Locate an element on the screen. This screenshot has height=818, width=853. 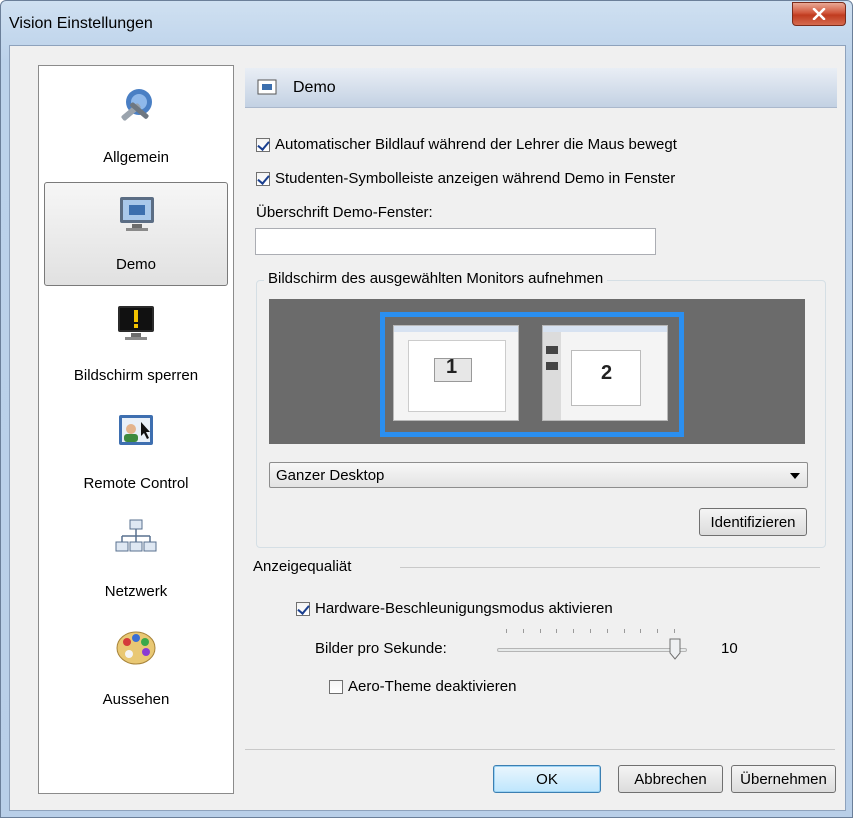
apply-button: Übernehmen is located at coordinates (783, 779).